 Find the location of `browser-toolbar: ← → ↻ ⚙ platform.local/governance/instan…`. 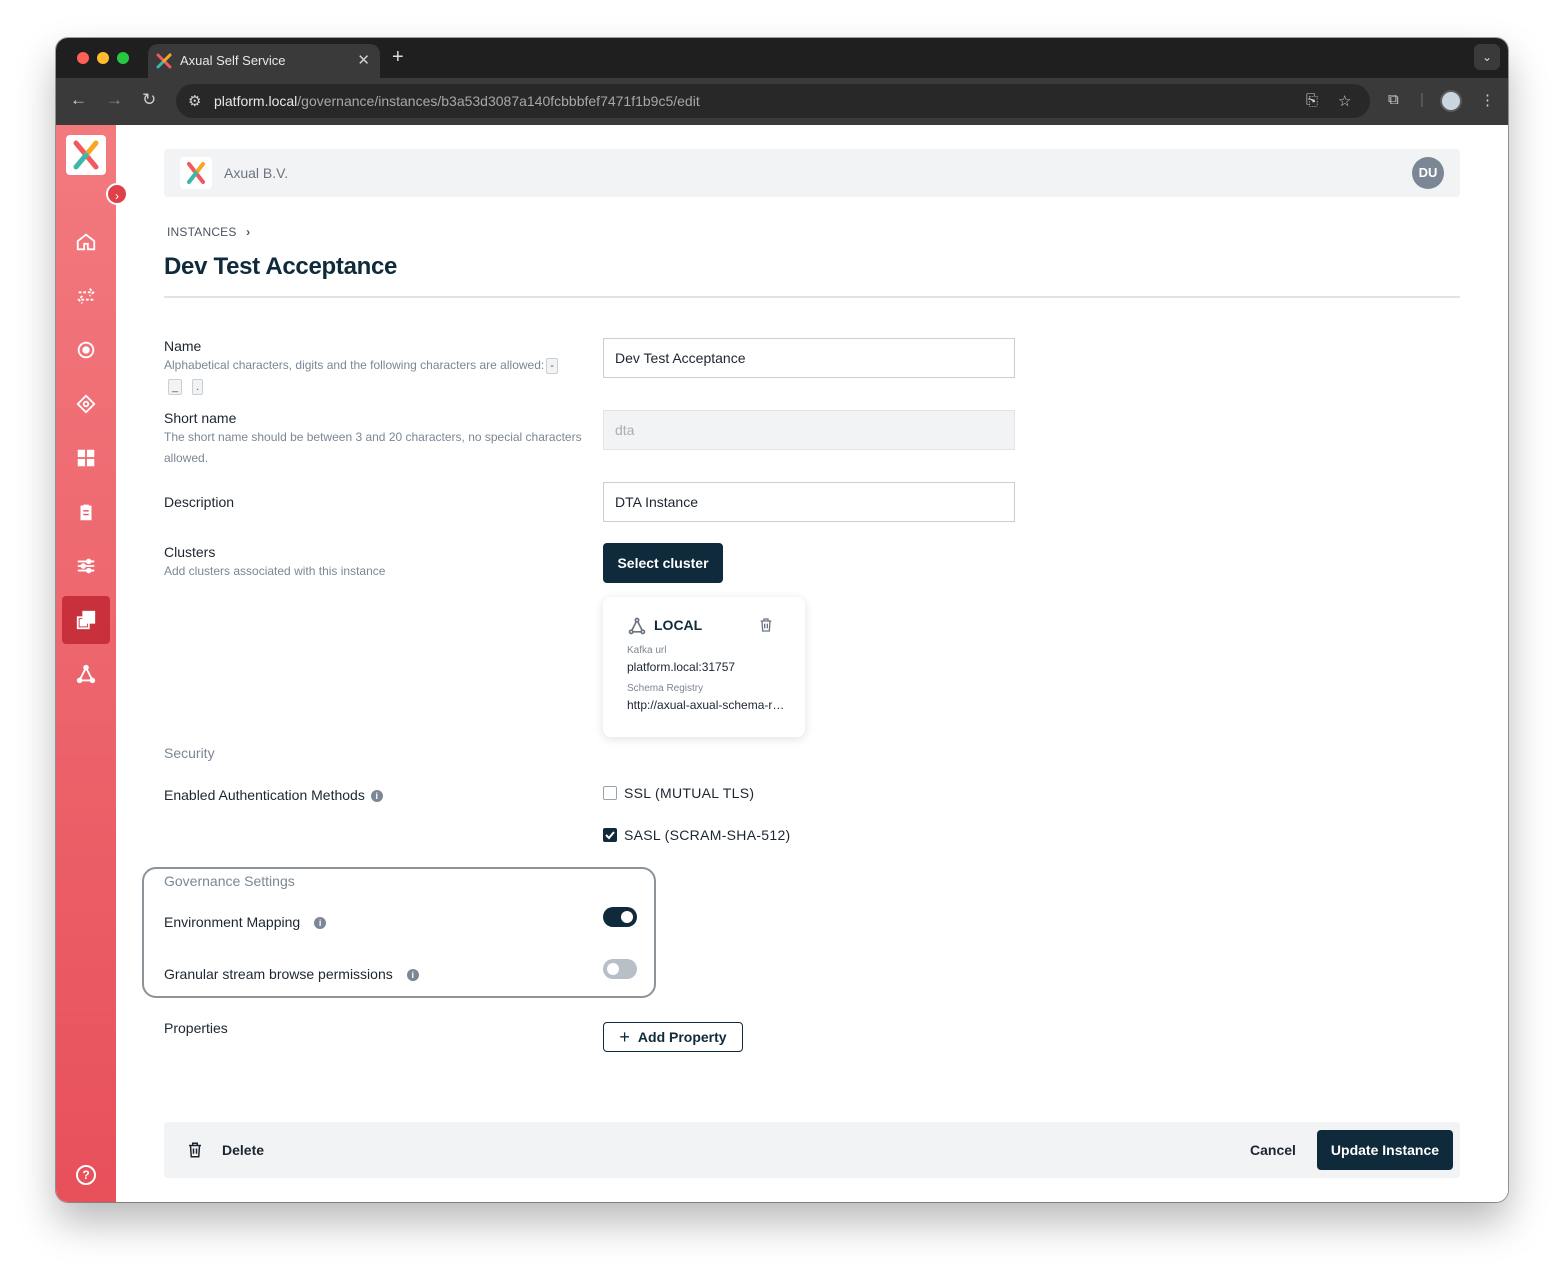

browser-toolbar: ← → ↻ ⚙ platform.local/governance/instan… is located at coordinates (782, 101).